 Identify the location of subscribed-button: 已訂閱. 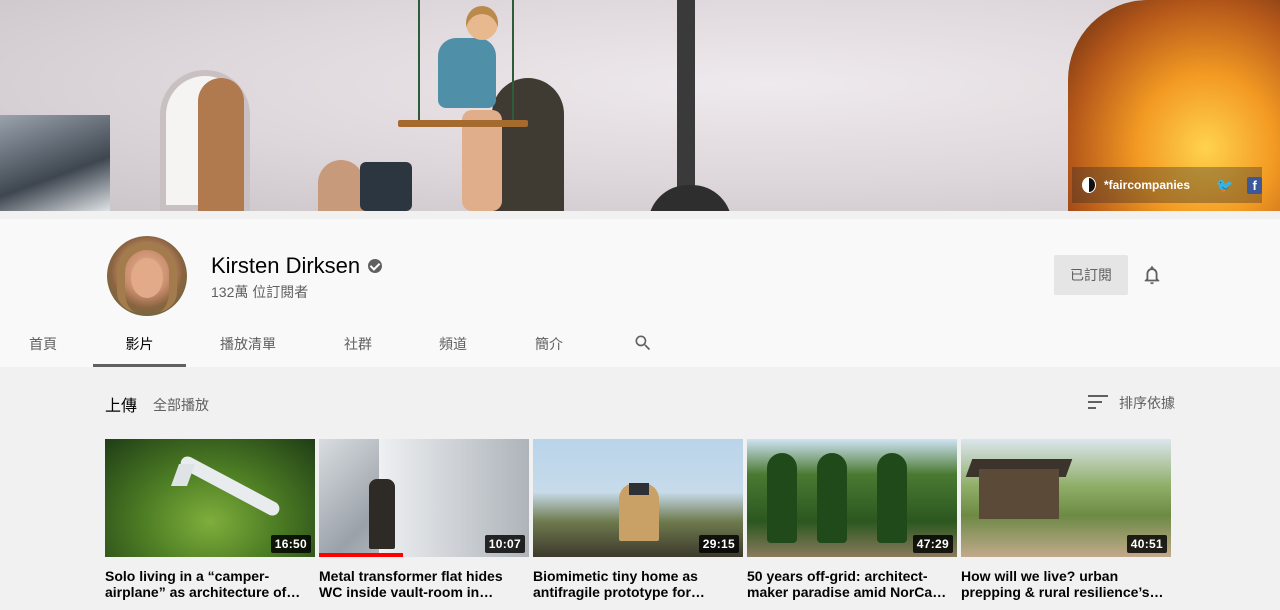
(1091, 275).